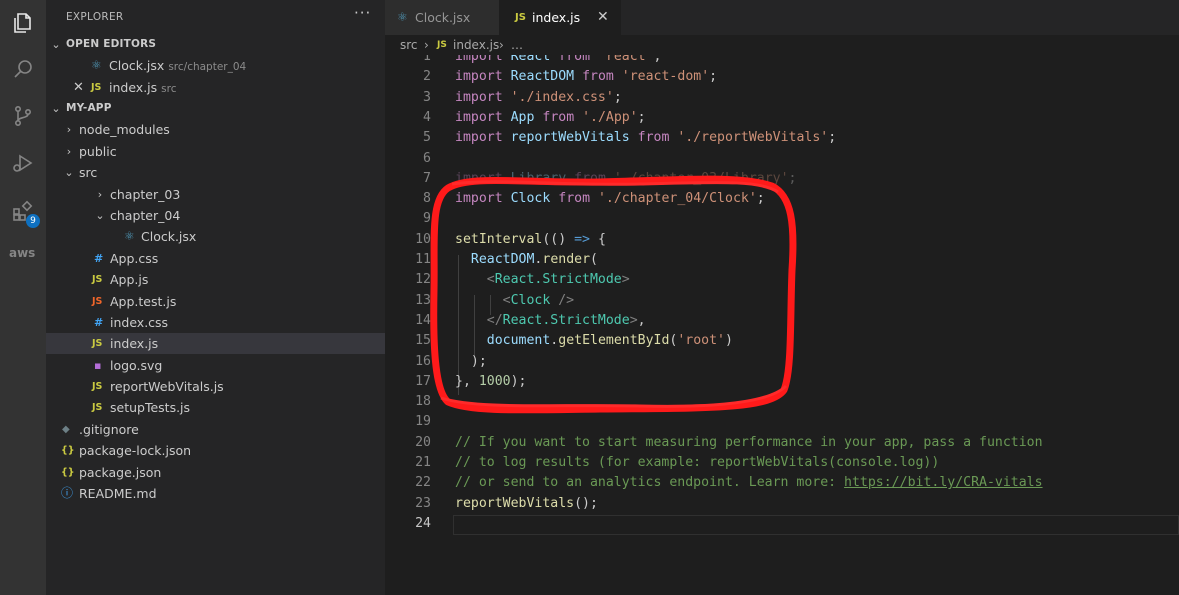 Image resolution: width=1179 pixels, height=595 pixels. What do you see at coordinates (66, 429) in the screenshot?
I see `git-icon: ◆` at bounding box center [66, 429].